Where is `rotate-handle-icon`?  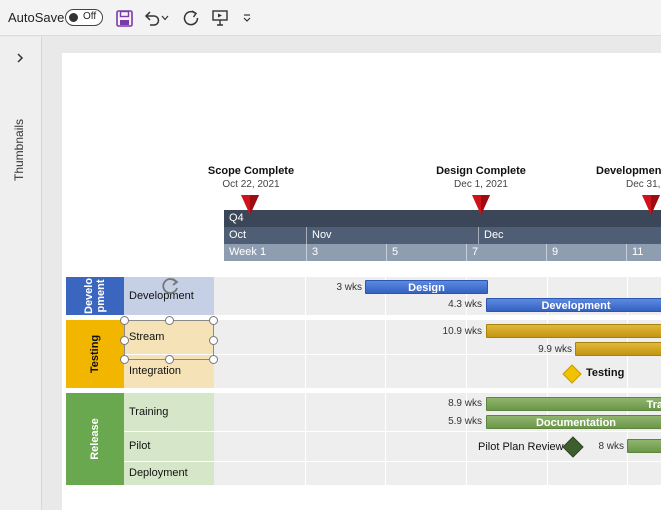 rotate-handle-icon is located at coordinates (171, 286).